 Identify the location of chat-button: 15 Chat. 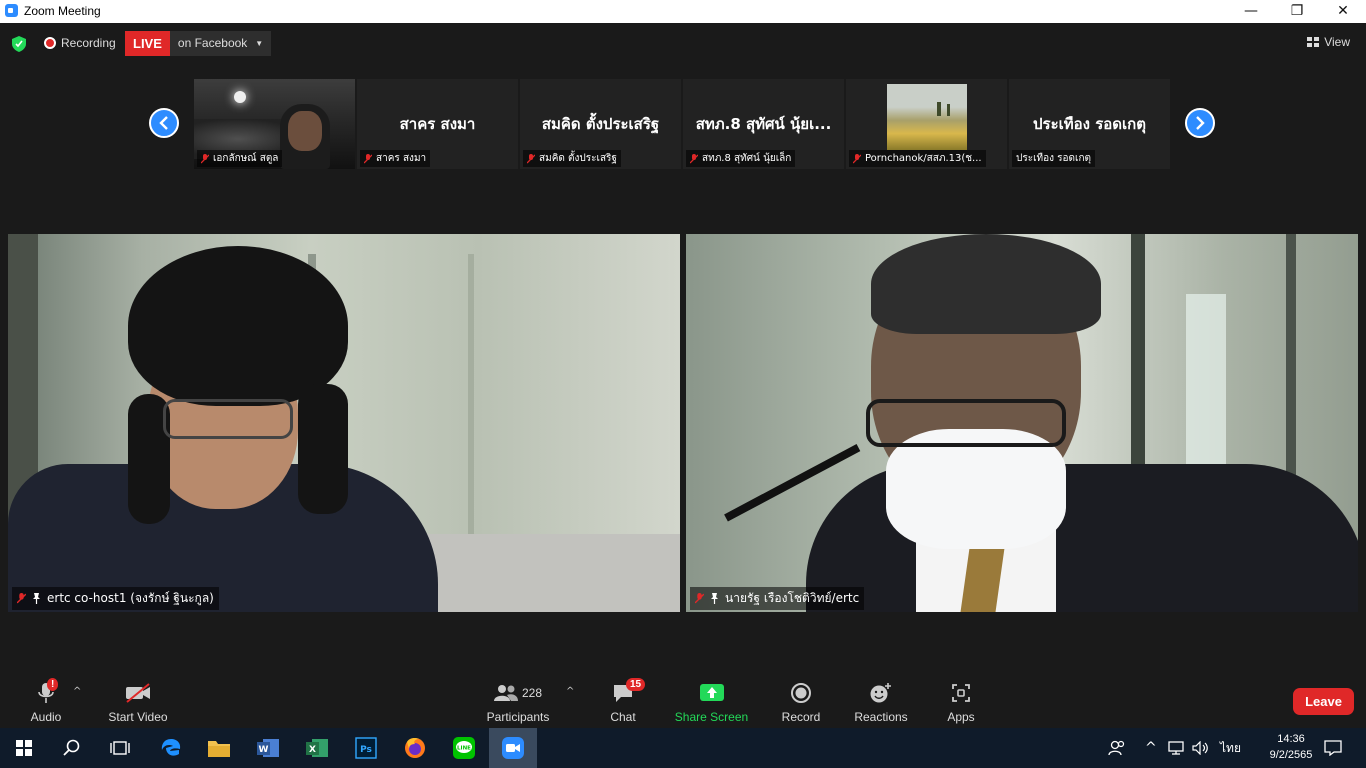
(624, 701).